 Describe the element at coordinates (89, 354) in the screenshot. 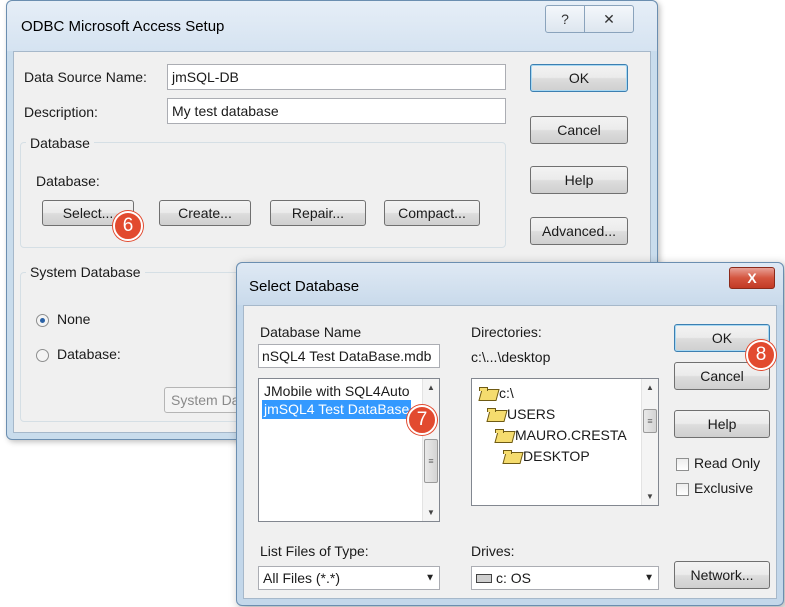

I see `radio-database-label: Database:` at that location.